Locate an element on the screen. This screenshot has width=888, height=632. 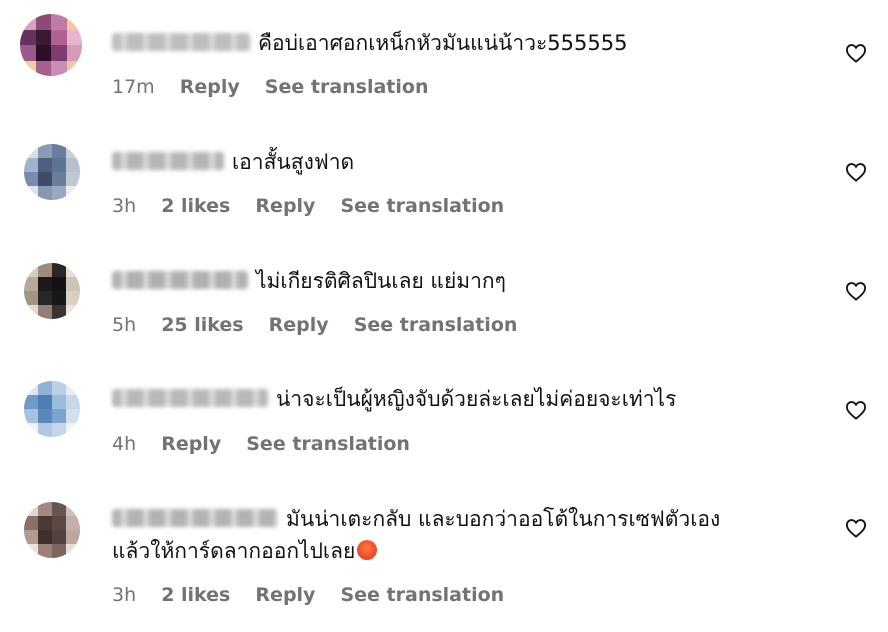
comment-text: ไม่เกียรติศิลปินเลย แย่มากๆ is located at coordinates (309, 281).